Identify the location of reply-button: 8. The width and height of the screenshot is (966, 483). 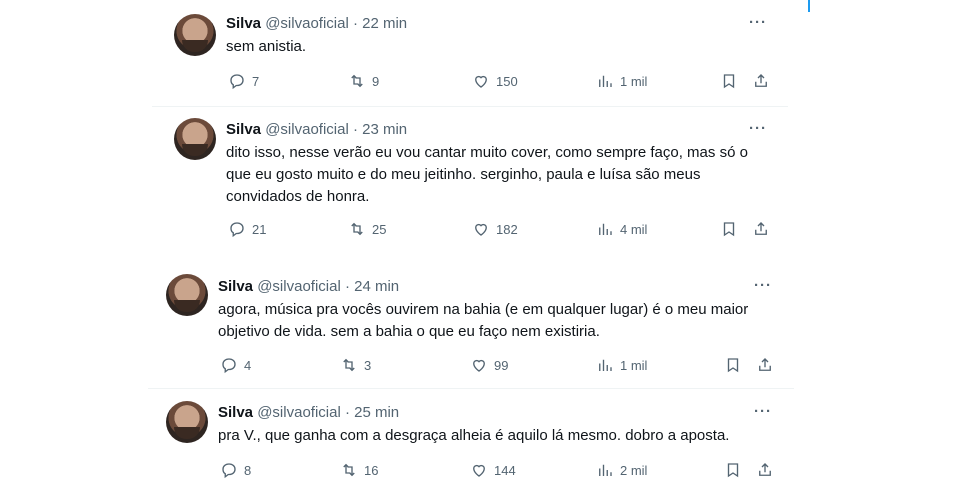
(235, 470).